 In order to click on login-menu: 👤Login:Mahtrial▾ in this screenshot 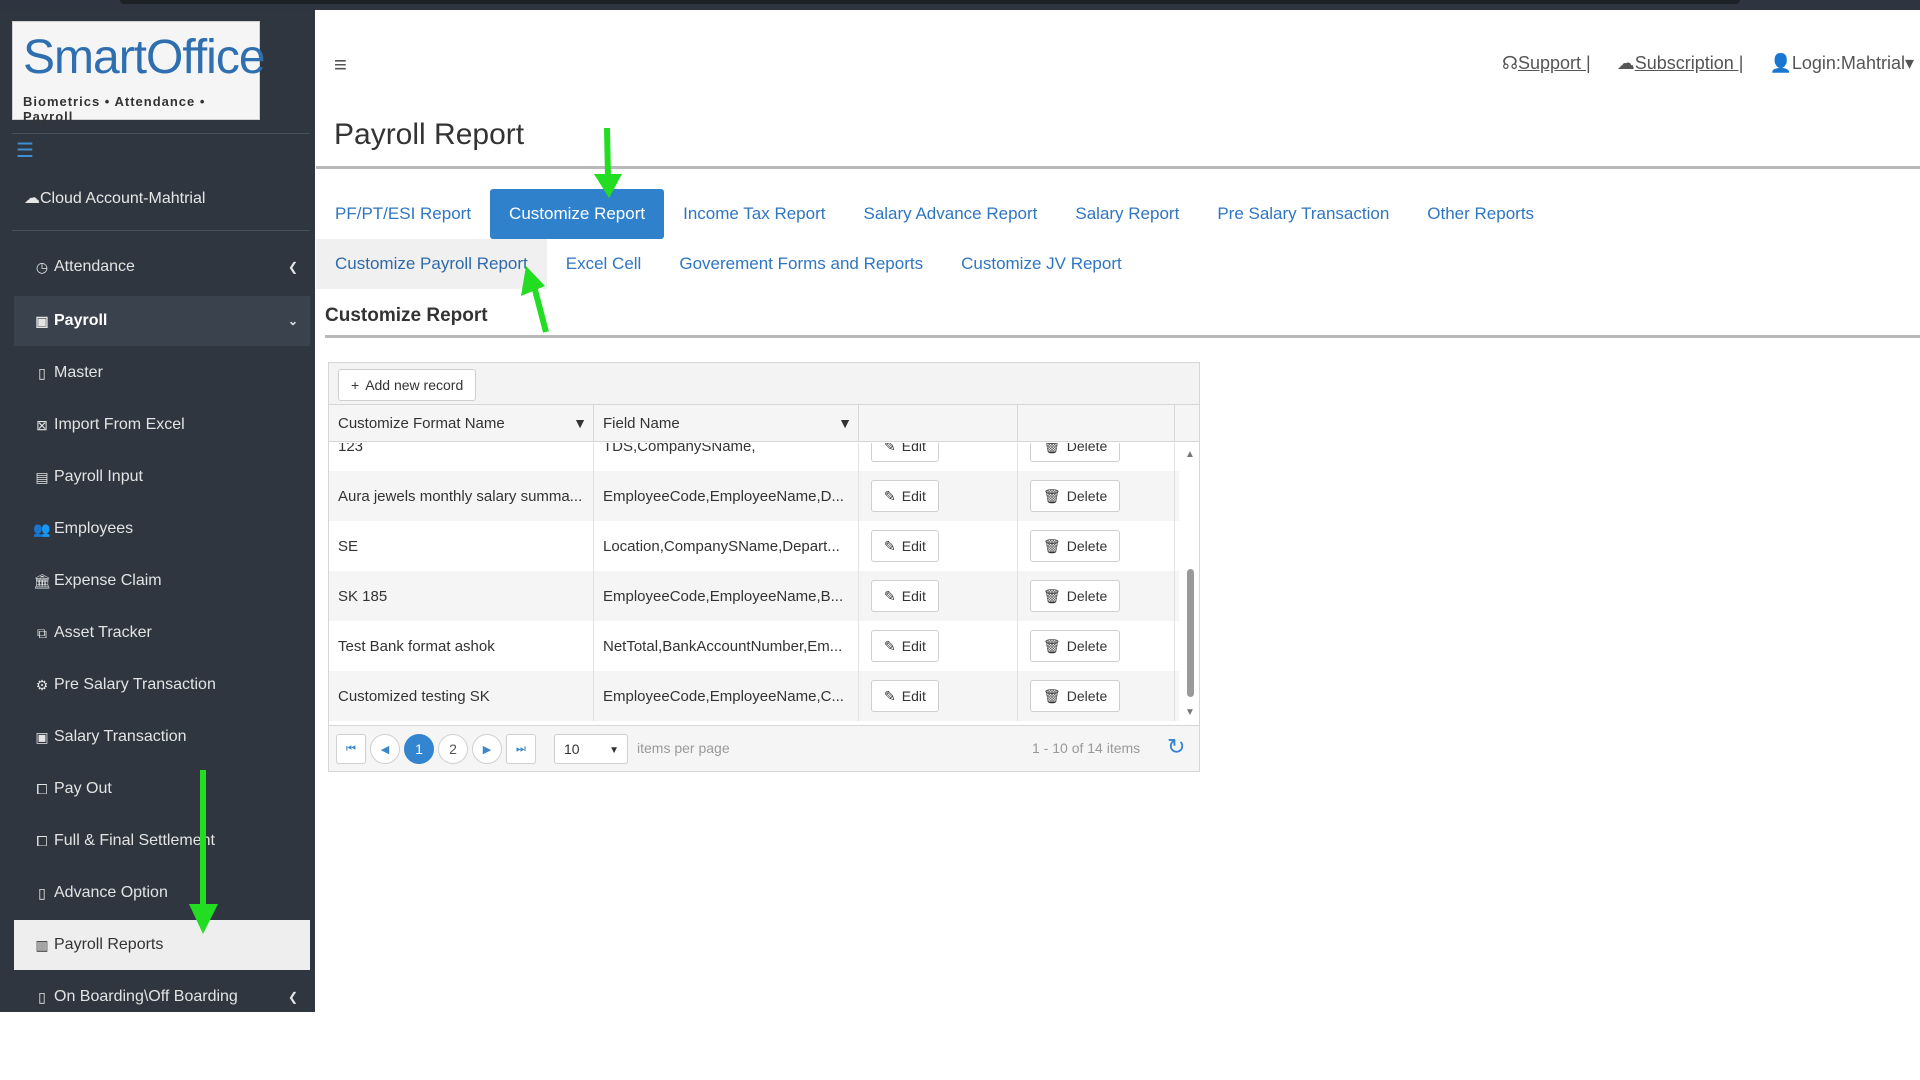, I will do `click(1841, 63)`.